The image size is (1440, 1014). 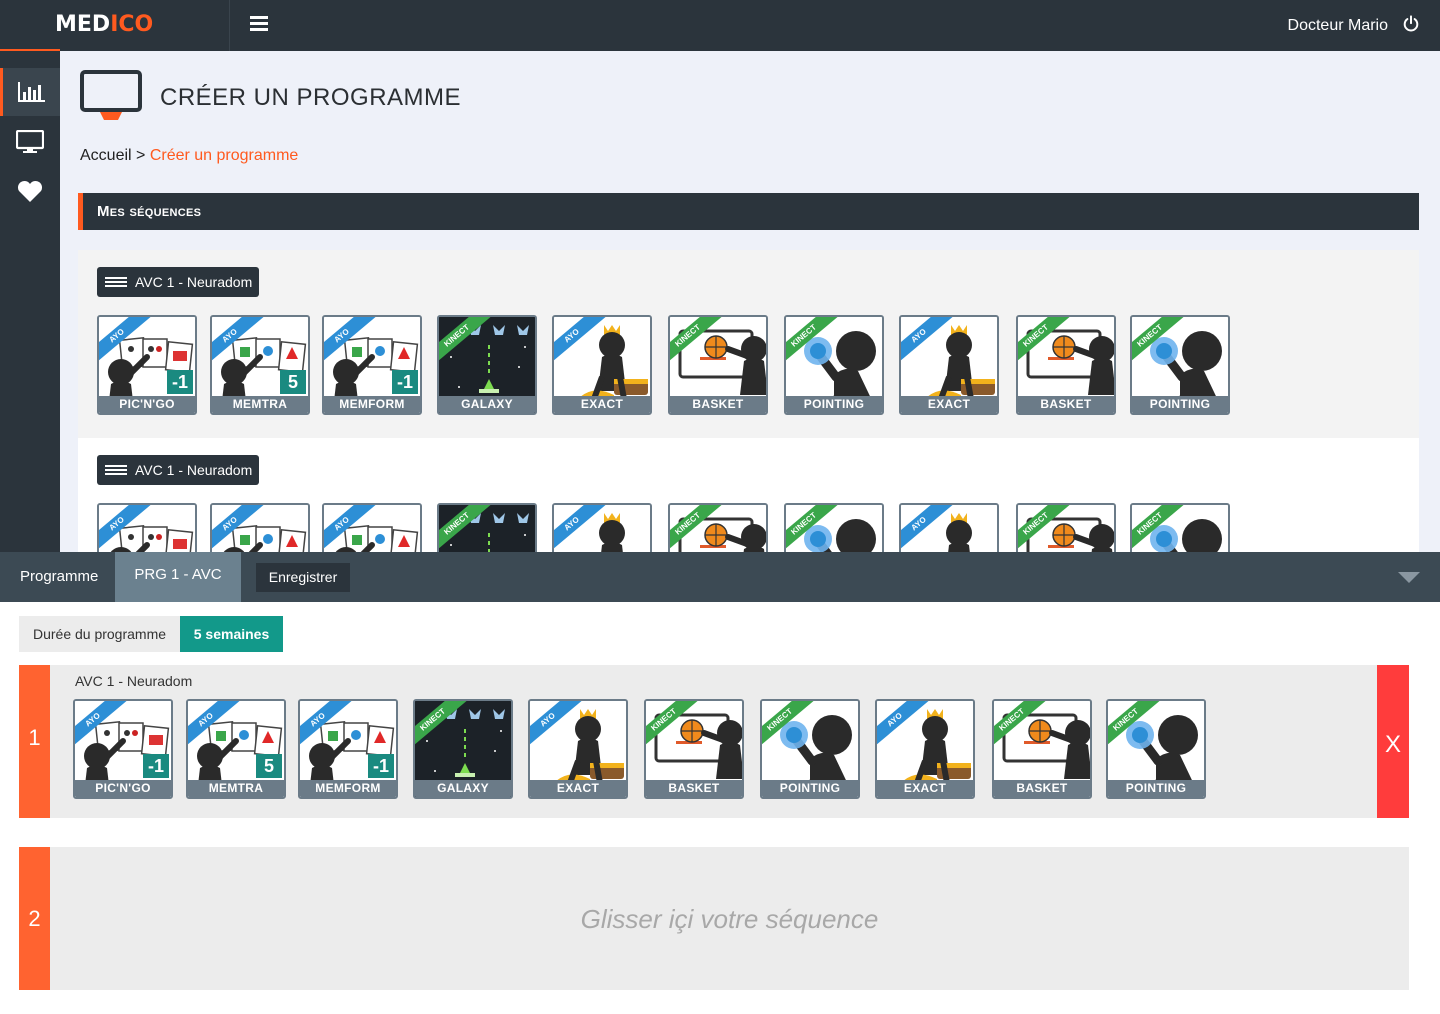 I want to click on sidebar-item-favorites, so click(x=30, y=192).